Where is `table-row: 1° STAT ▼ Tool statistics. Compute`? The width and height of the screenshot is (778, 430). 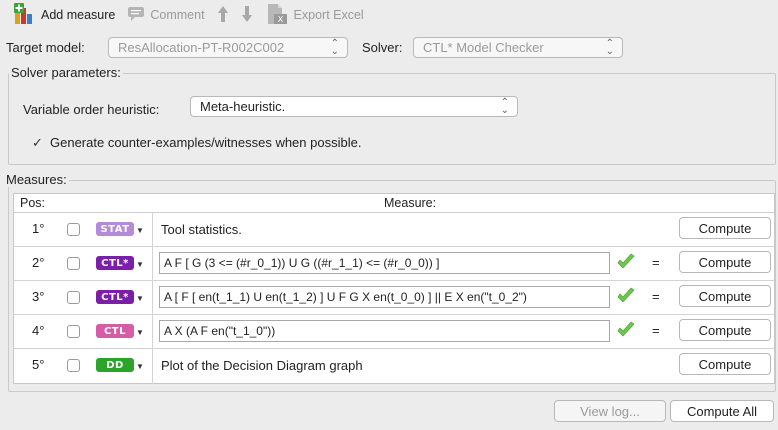
table-row: 1° STAT ▼ Tool statistics. Compute is located at coordinates (394, 230).